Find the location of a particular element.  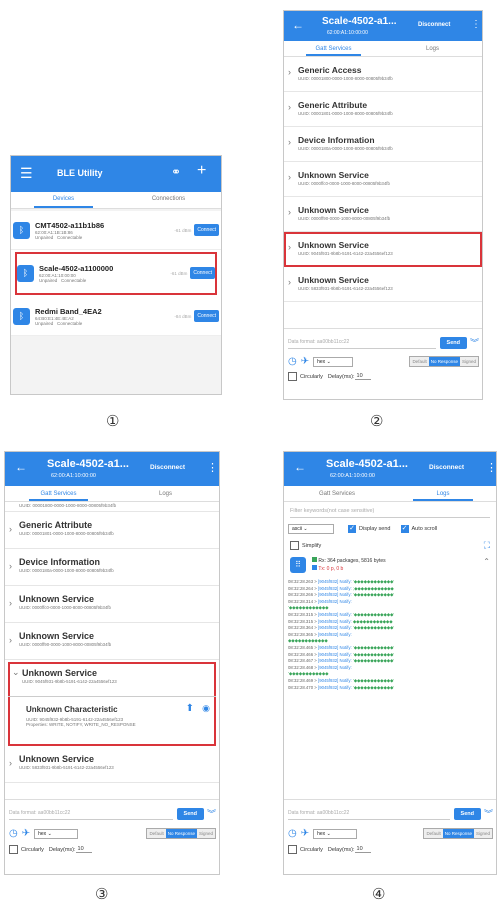

device-name: CMT4502-a11b1b86 is located at coordinates (70, 225).